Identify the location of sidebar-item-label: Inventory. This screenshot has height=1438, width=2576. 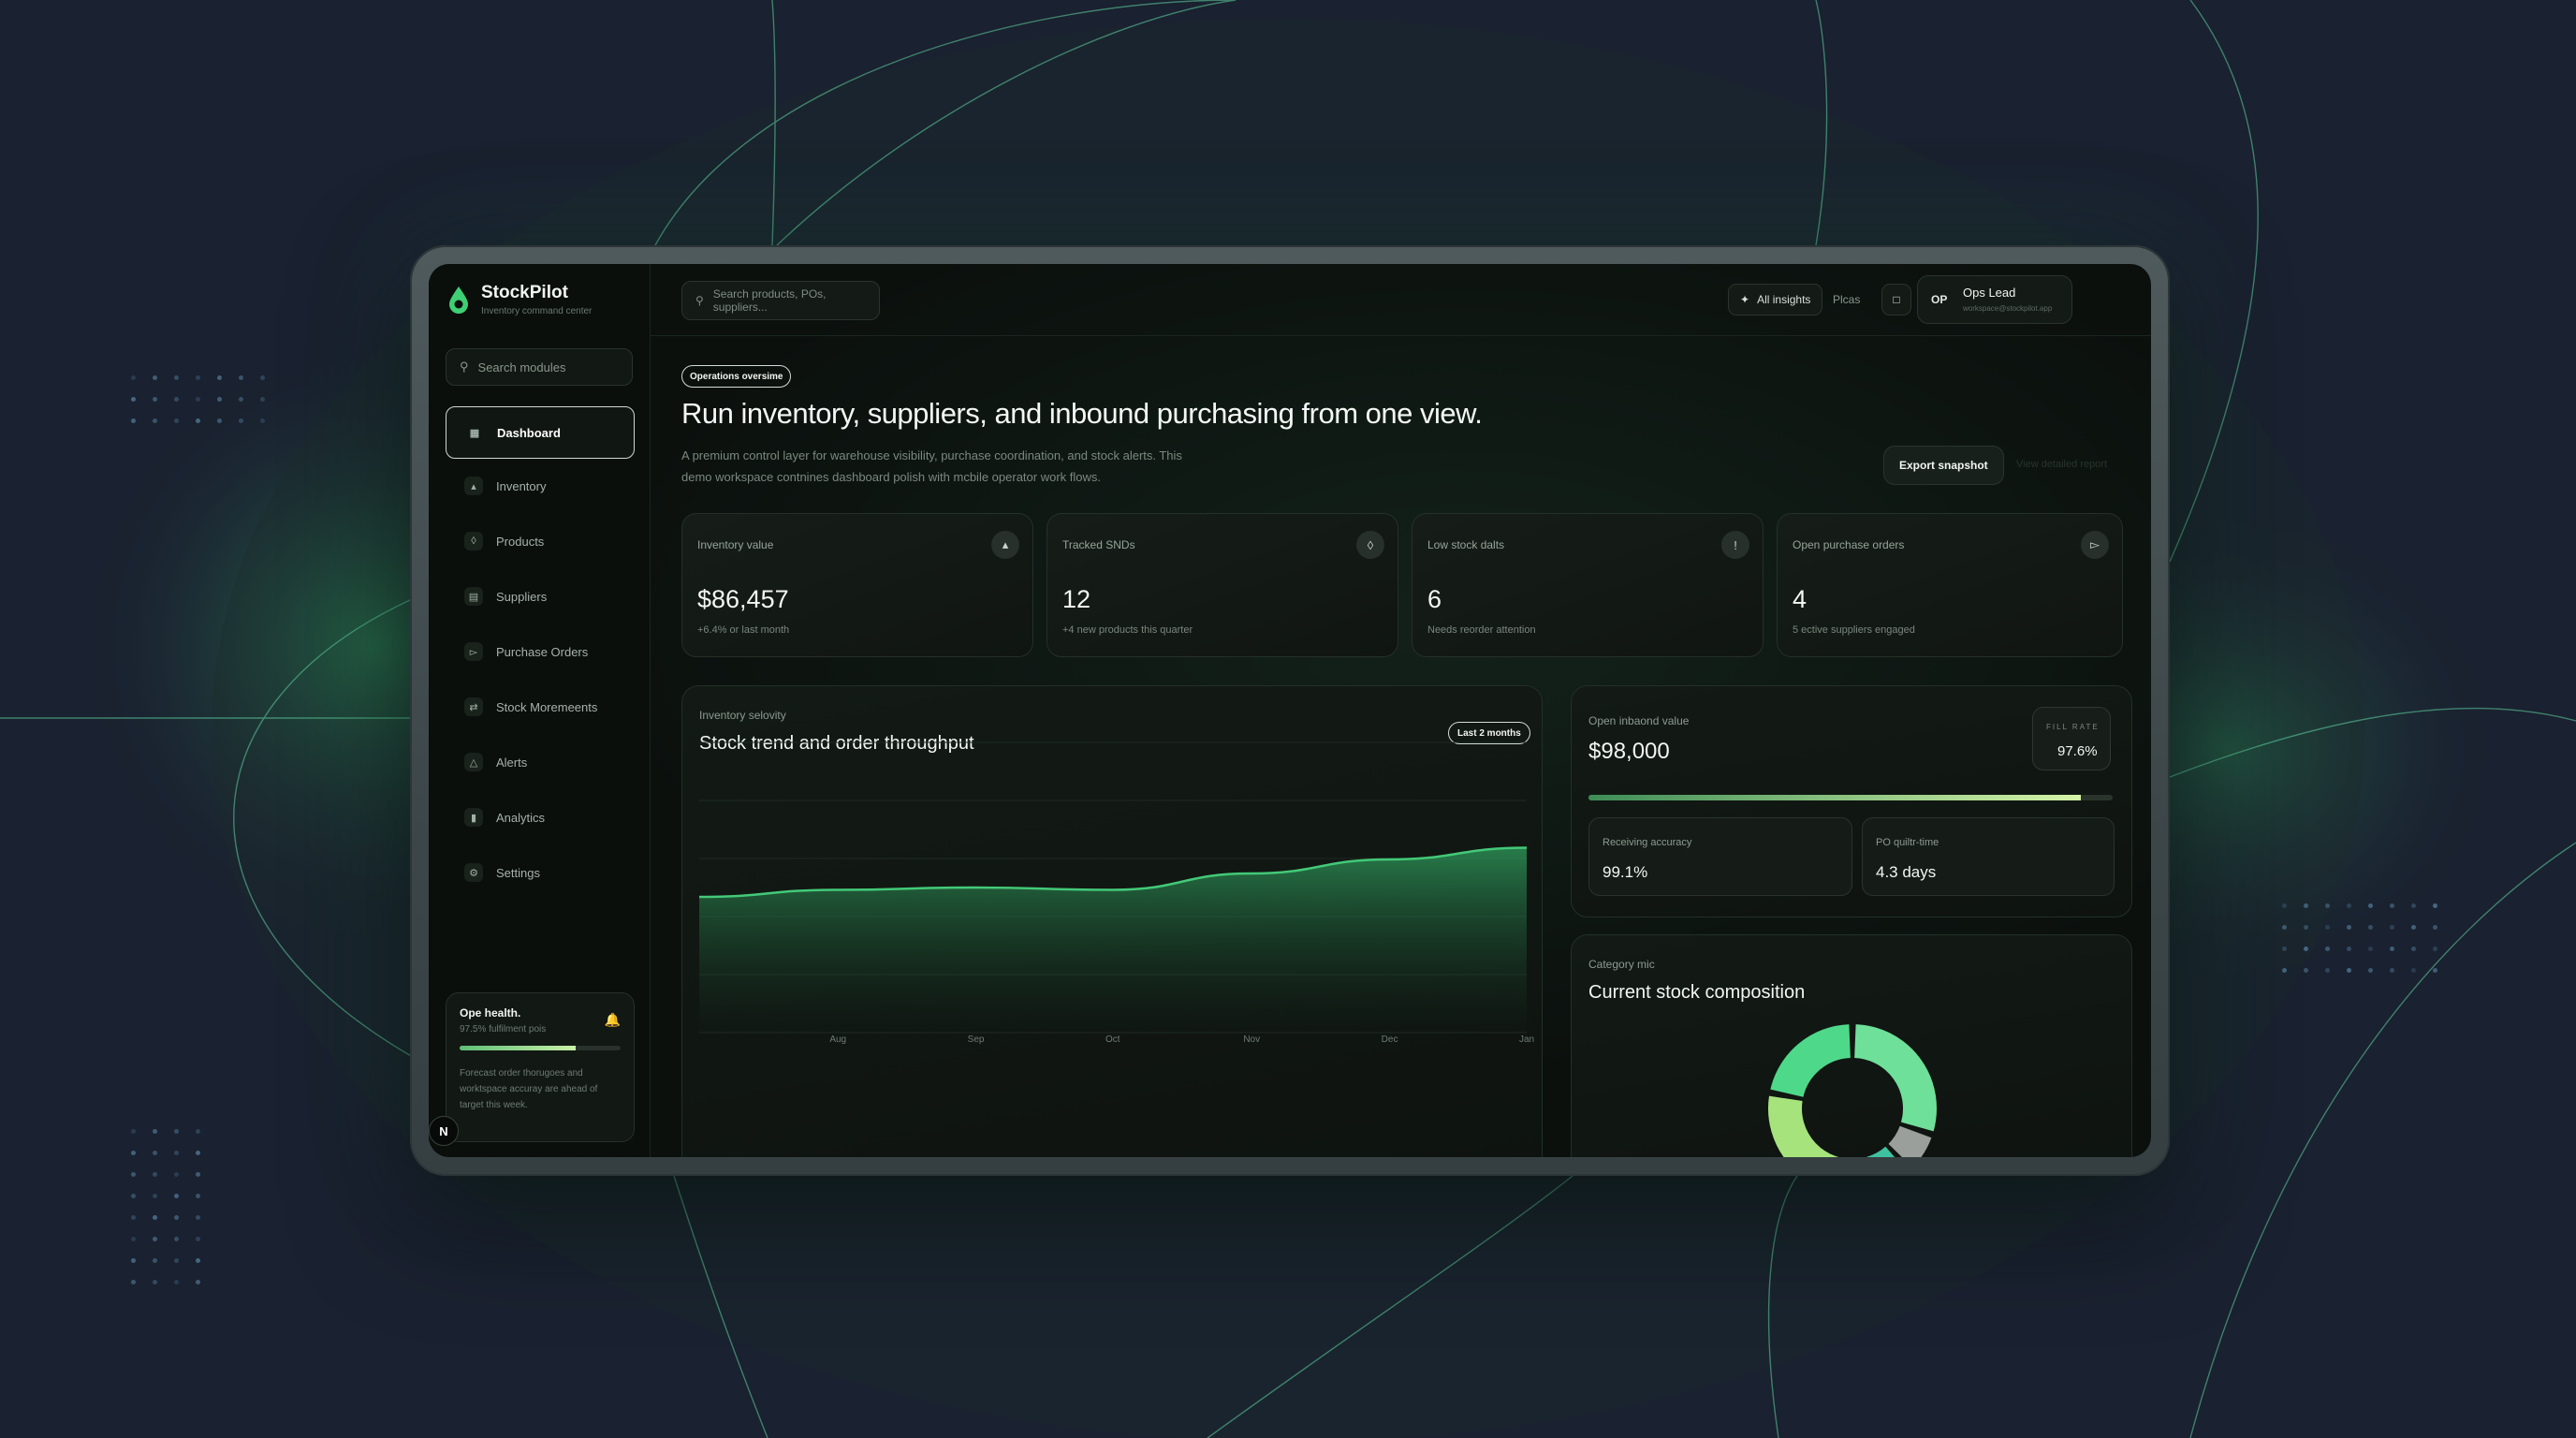
(521, 485).